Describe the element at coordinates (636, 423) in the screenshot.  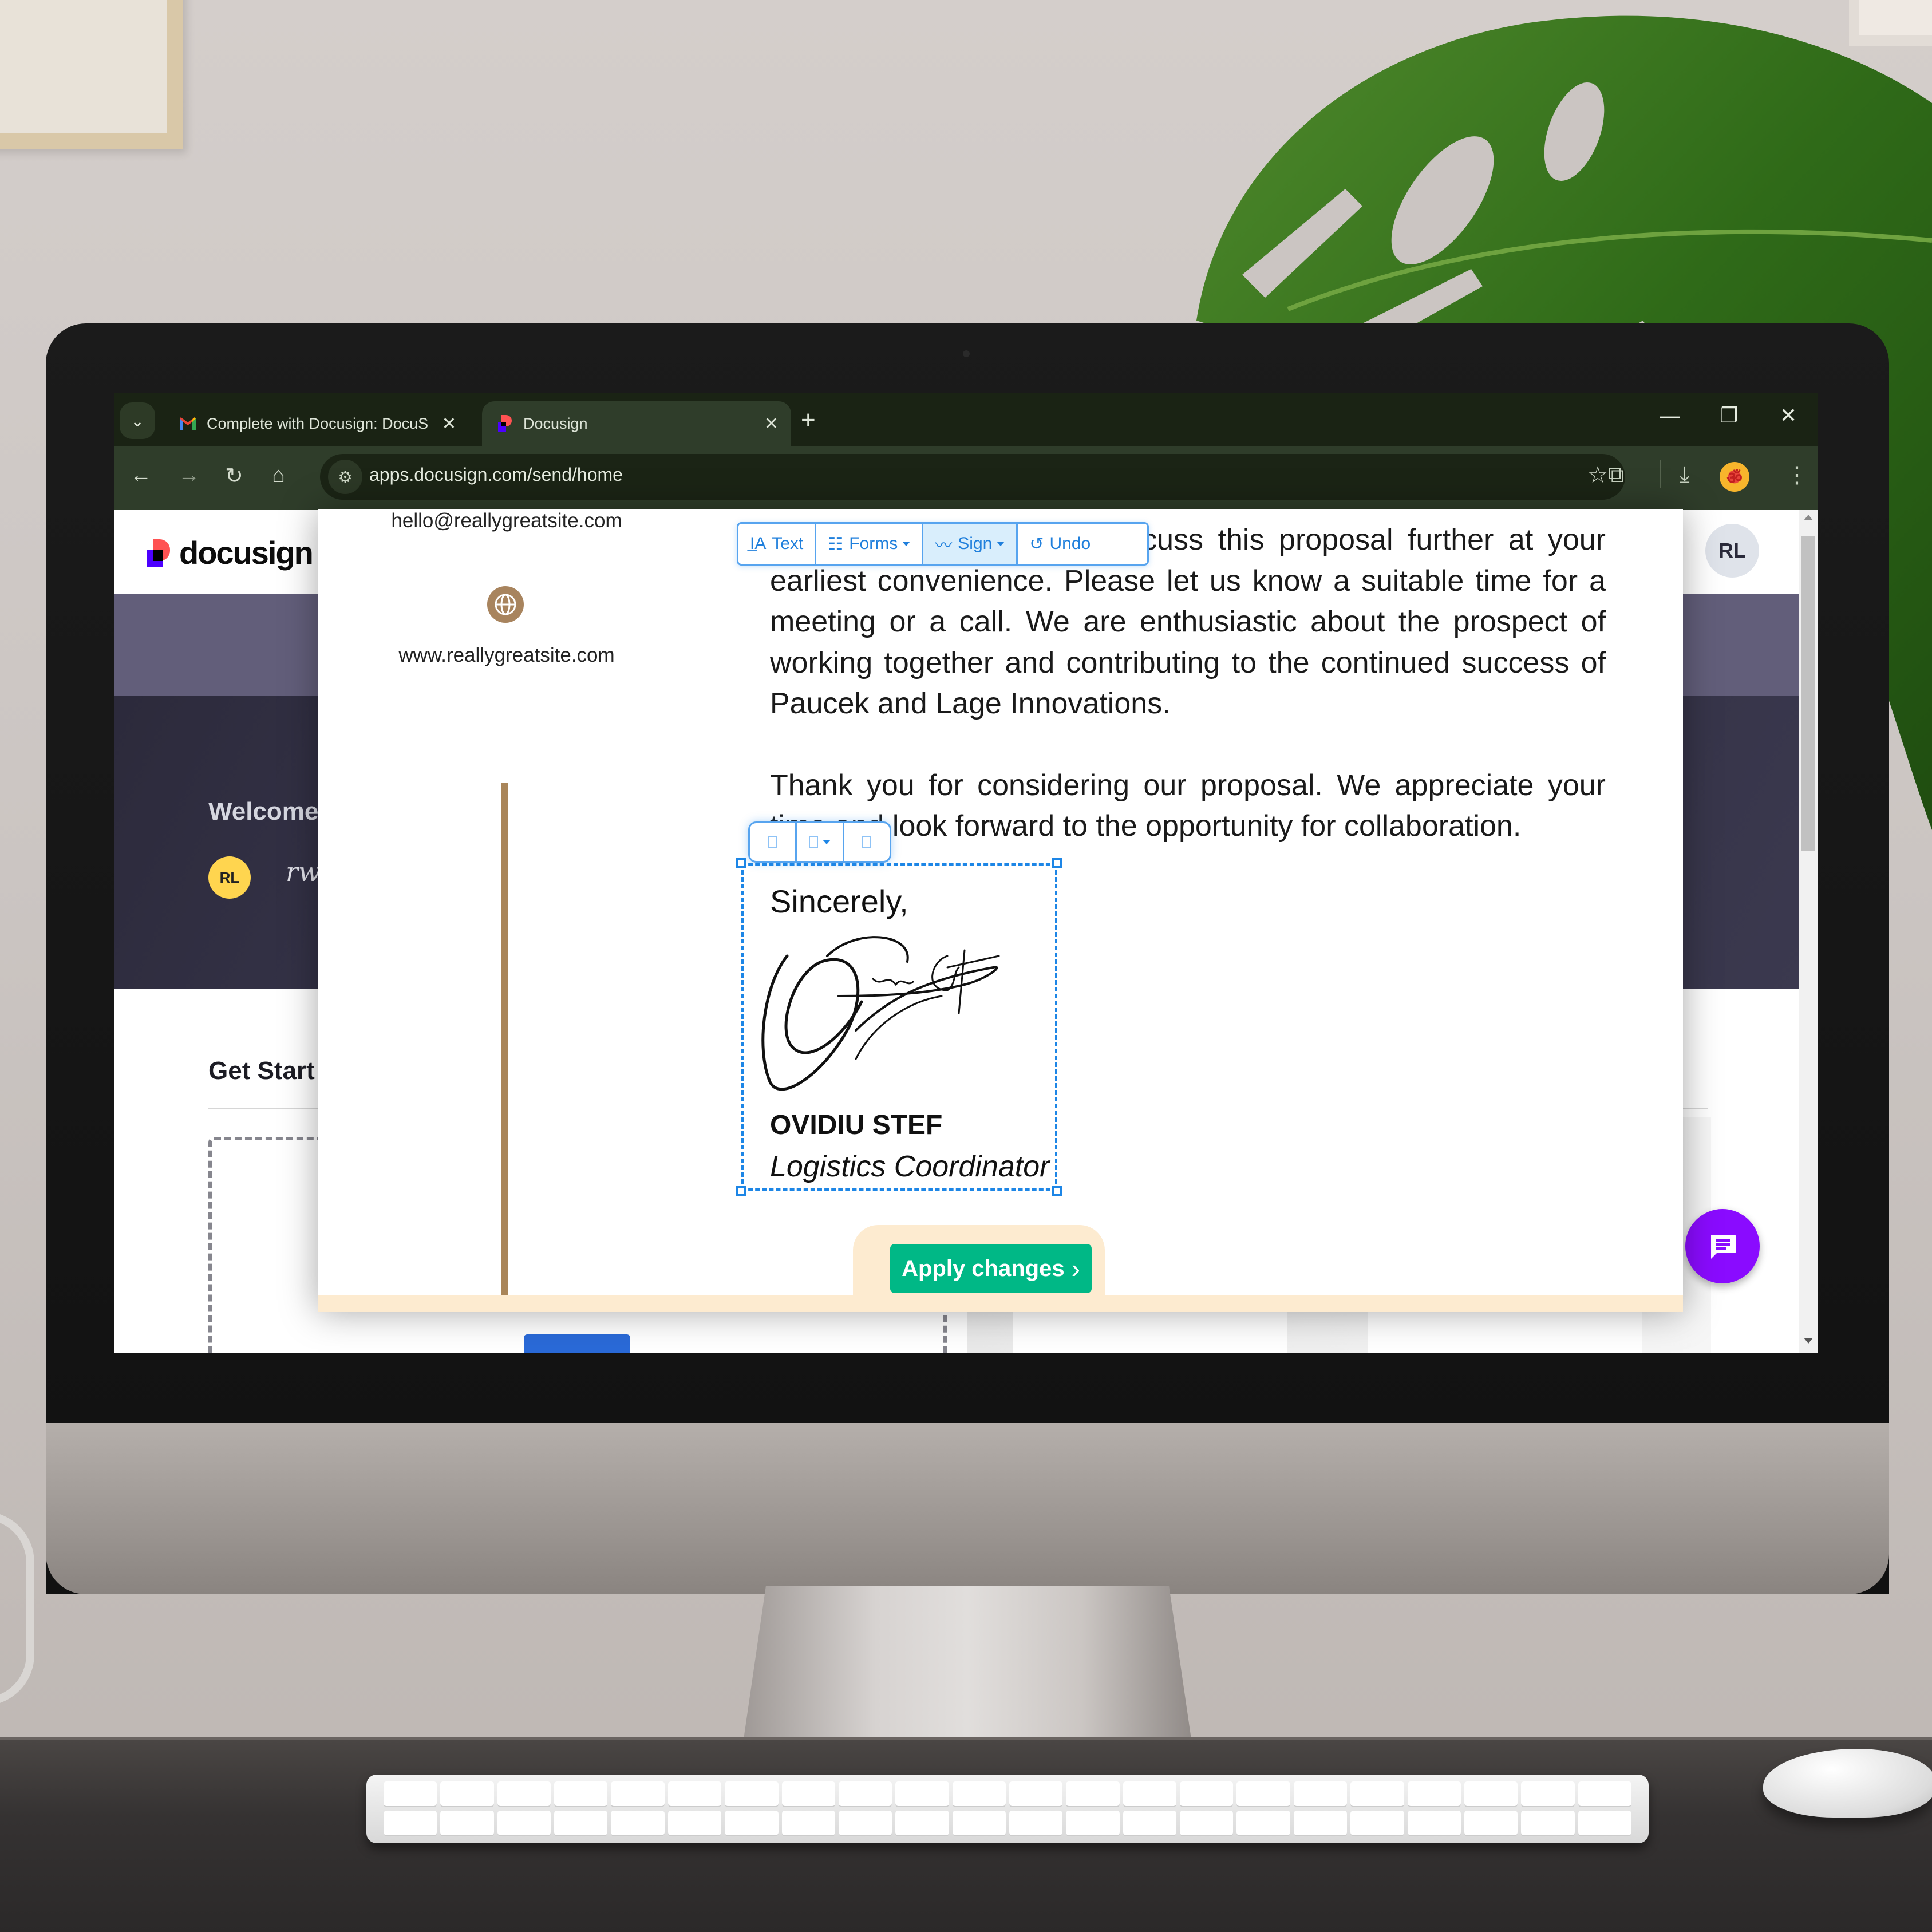
I see `tab-docusign: Docusign ✕` at that location.